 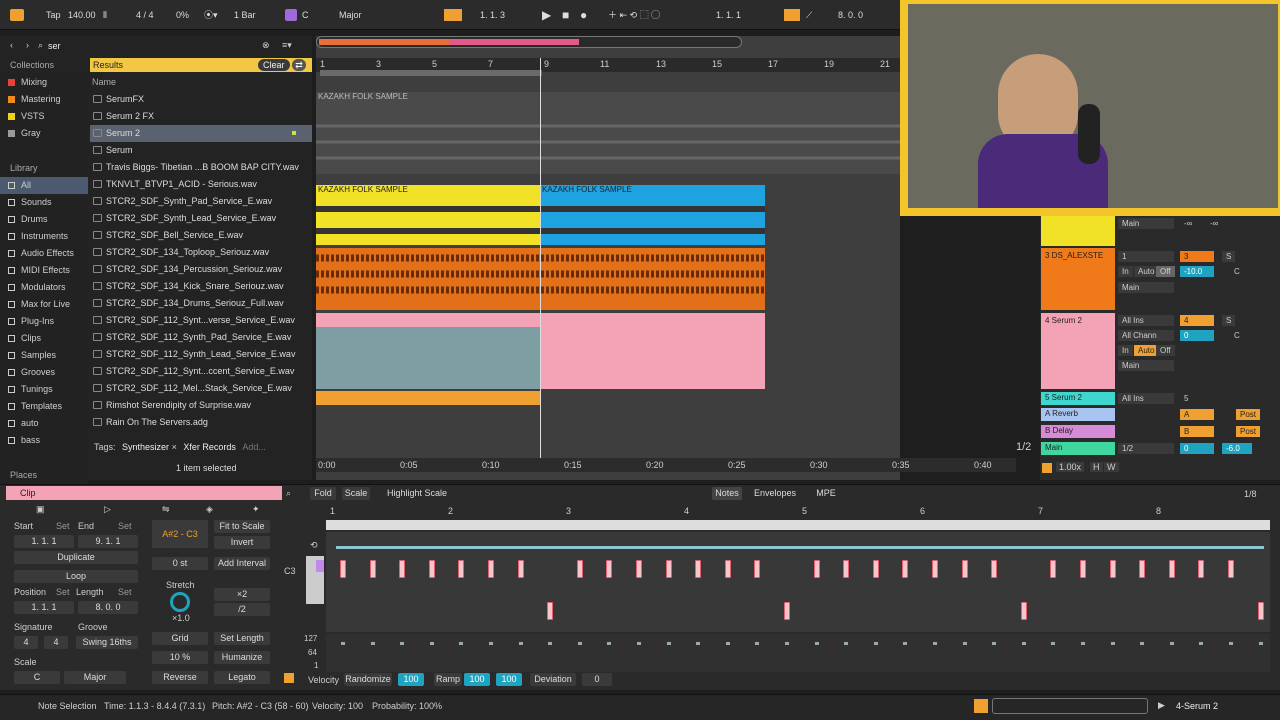 What do you see at coordinates (775, 493) in the screenshot?
I see `envelopes-tab: Envelopes` at bounding box center [775, 493].